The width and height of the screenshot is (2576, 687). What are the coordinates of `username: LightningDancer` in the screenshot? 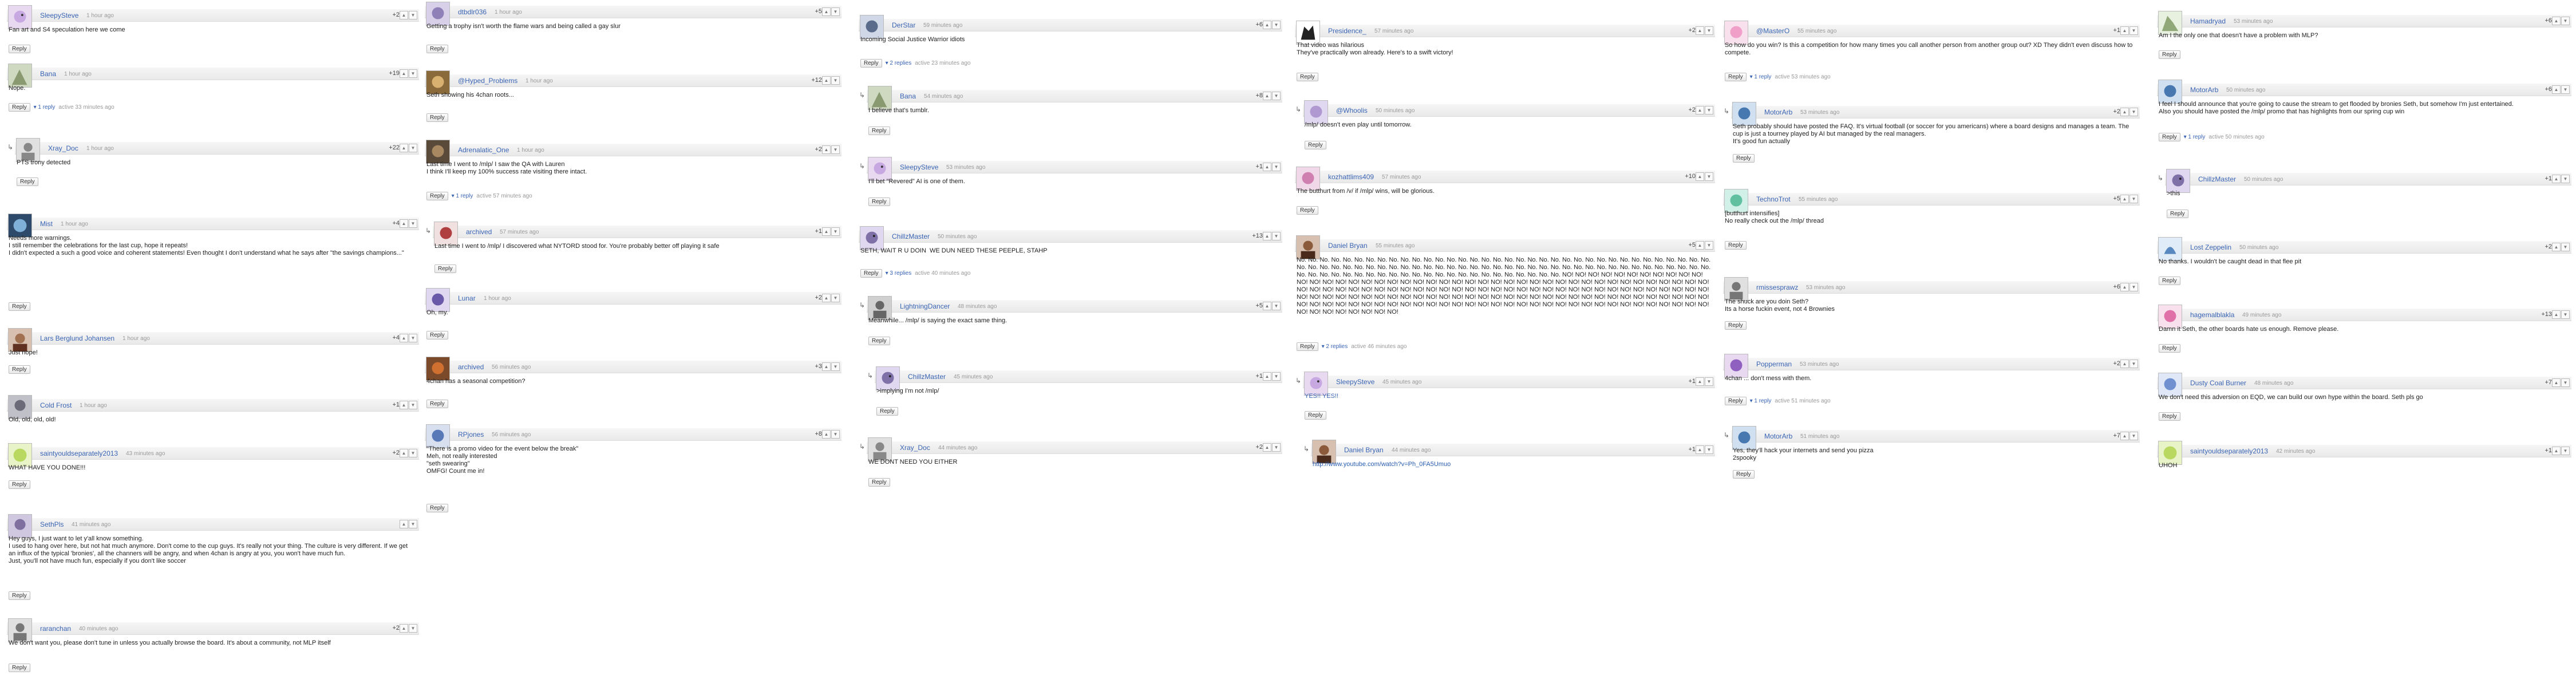 It's located at (925, 306).